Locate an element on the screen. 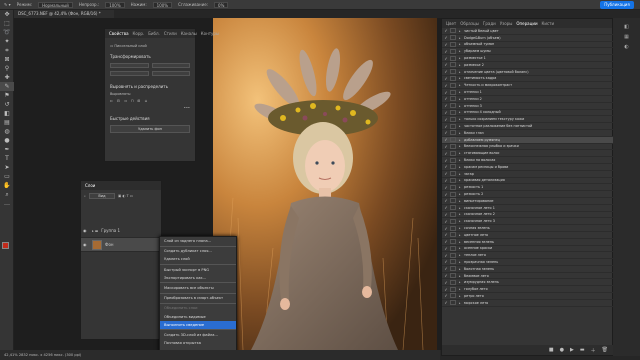 The width and height of the screenshot is (640, 360). action-row: ✓ ▸ блики на волосах is located at coordinates (528, 160).